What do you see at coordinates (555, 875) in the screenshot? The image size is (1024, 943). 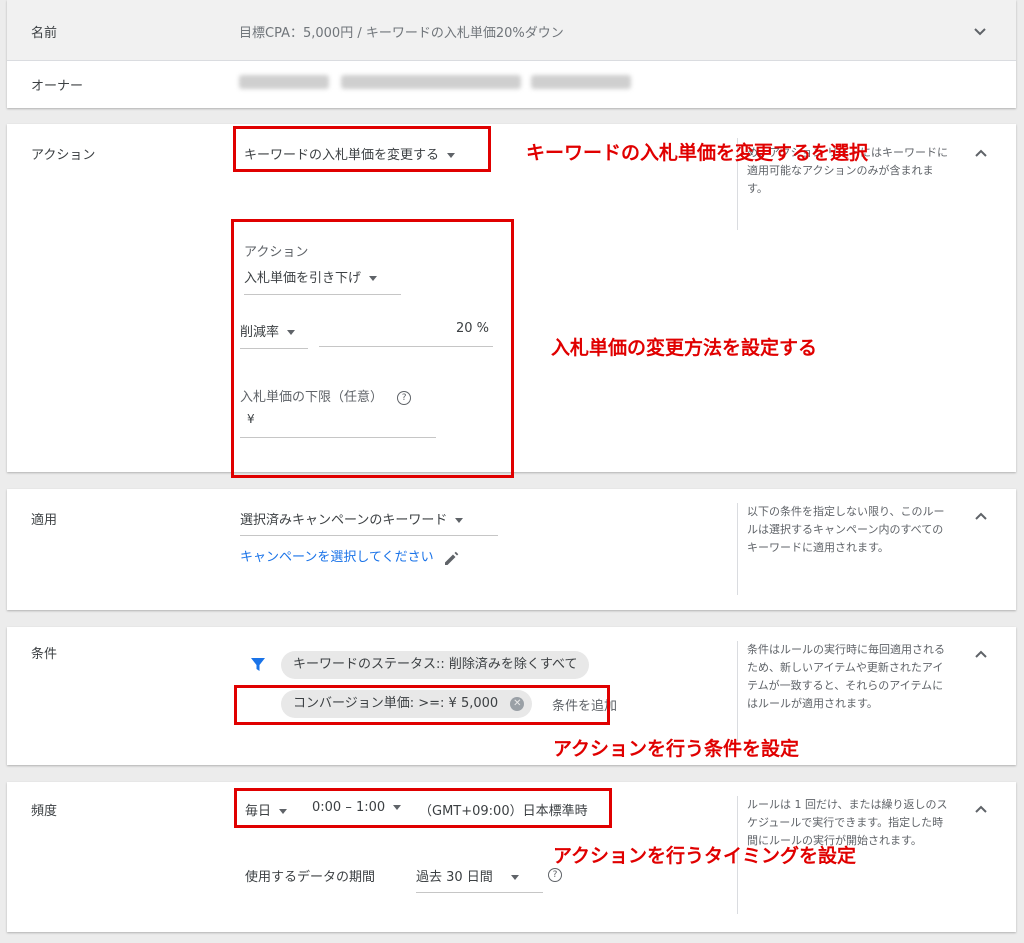 I see `help-circle-icon: ?` at bounding box center [555, 875].